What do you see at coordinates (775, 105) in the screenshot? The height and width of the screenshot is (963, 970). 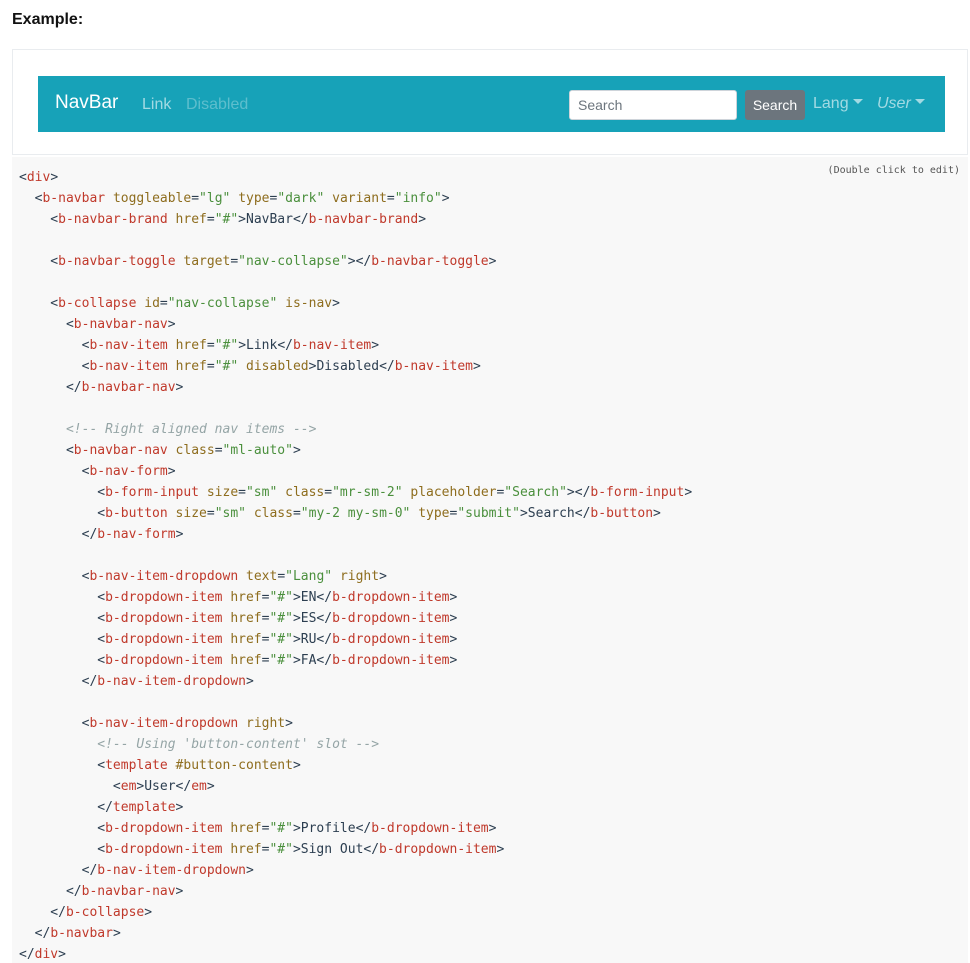 I see `search-button: Search` at bounding box center [775, 105].